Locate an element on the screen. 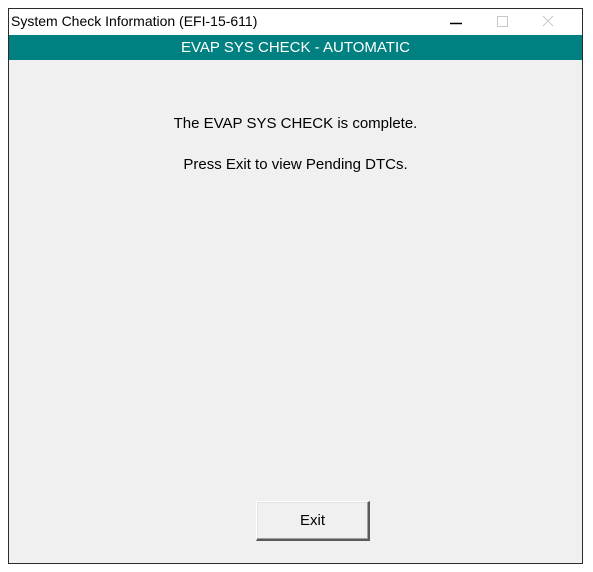 Image resolution: width=593 pixels, height=572 pixels. close-icon is located at coordinates (548, 21).